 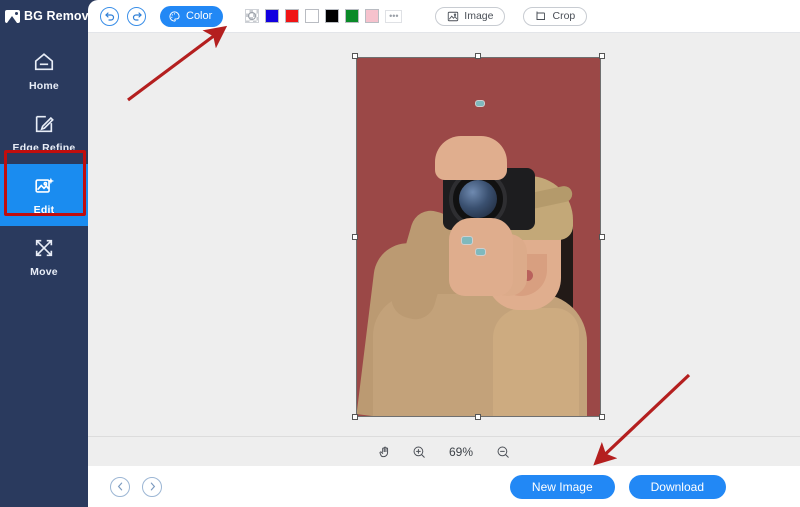 I want to click on swatch-blue, so click(x=272, y=16).